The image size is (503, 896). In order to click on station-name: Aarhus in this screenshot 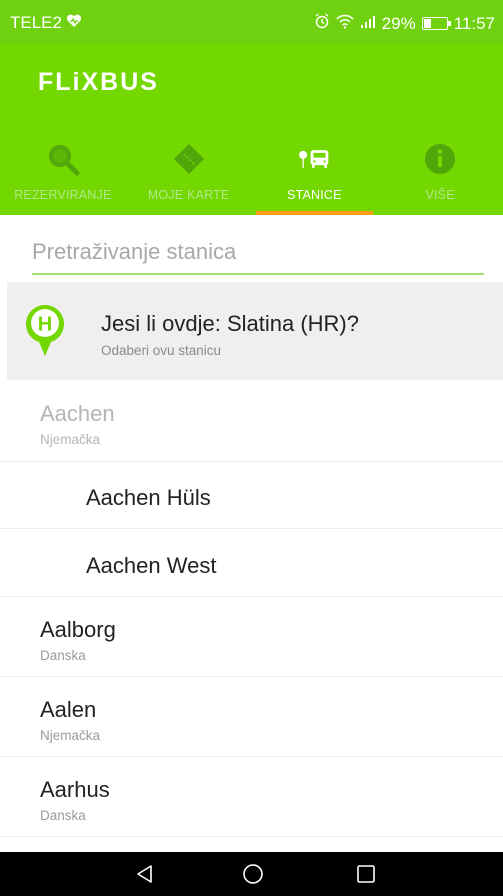, I will do `click(75, 789)`.